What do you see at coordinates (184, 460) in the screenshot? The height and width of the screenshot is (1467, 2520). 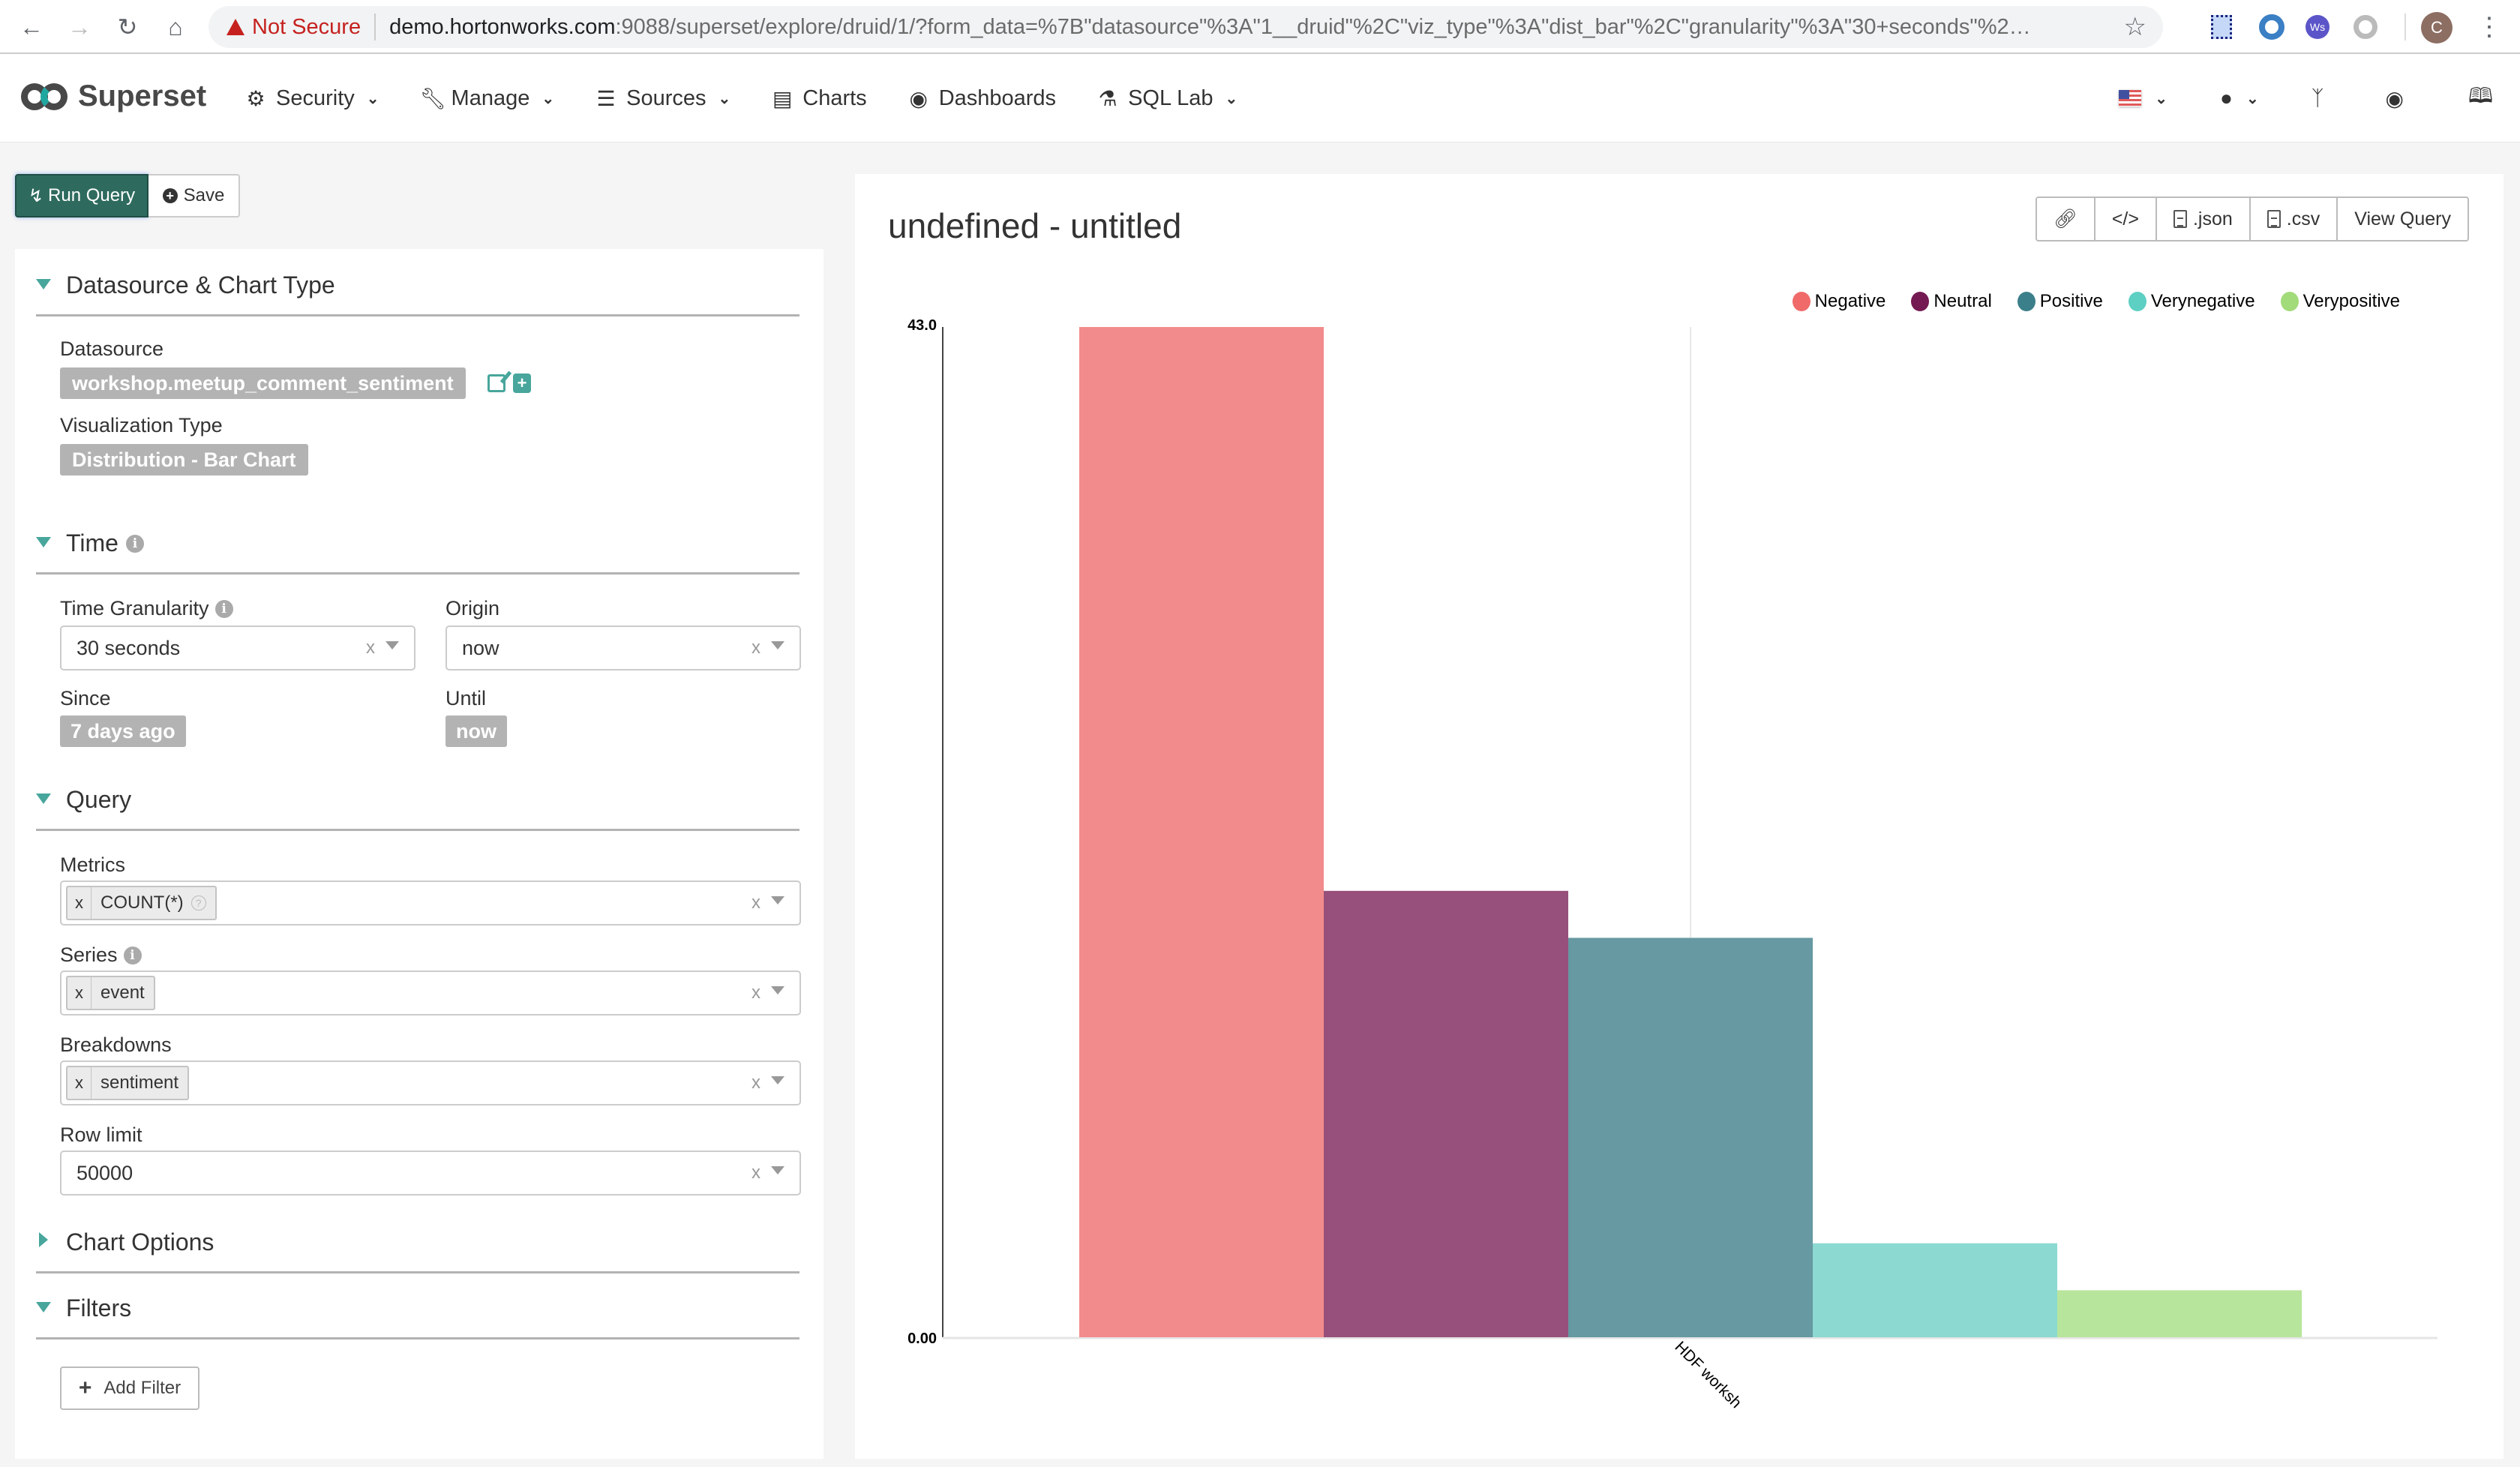 I see `viz-type-value: Distribution - Bar Chart` at bounding box center [184, 460].